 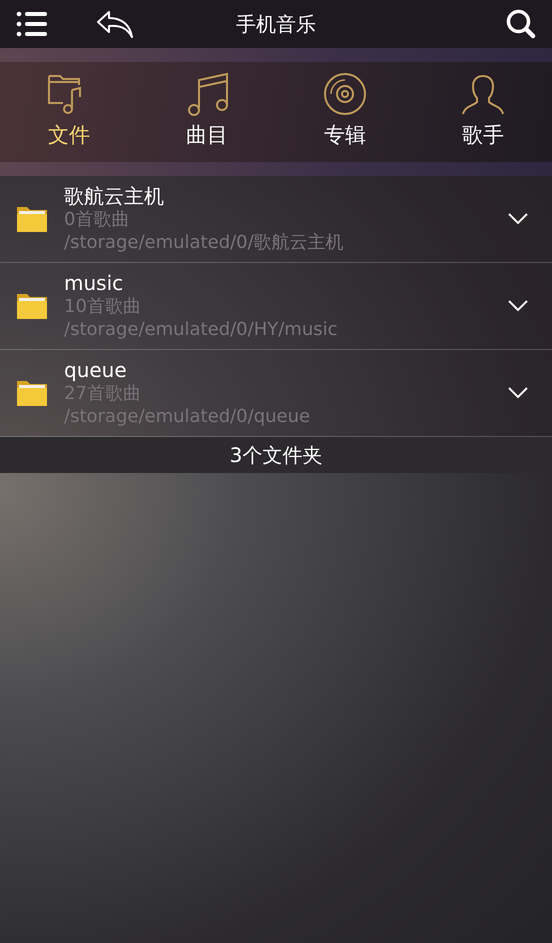 What do you see at coordinates (103, 307) in the screenshot?
I see `song-count: 10首歌曲` at bounding box center [103, 307].